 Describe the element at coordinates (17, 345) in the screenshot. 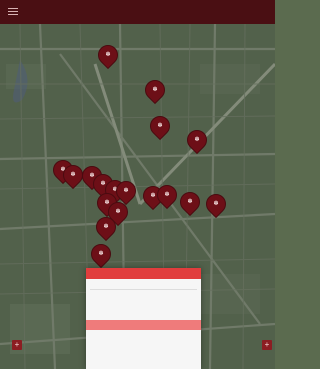

I see `zoom-left-button: +` at that location.